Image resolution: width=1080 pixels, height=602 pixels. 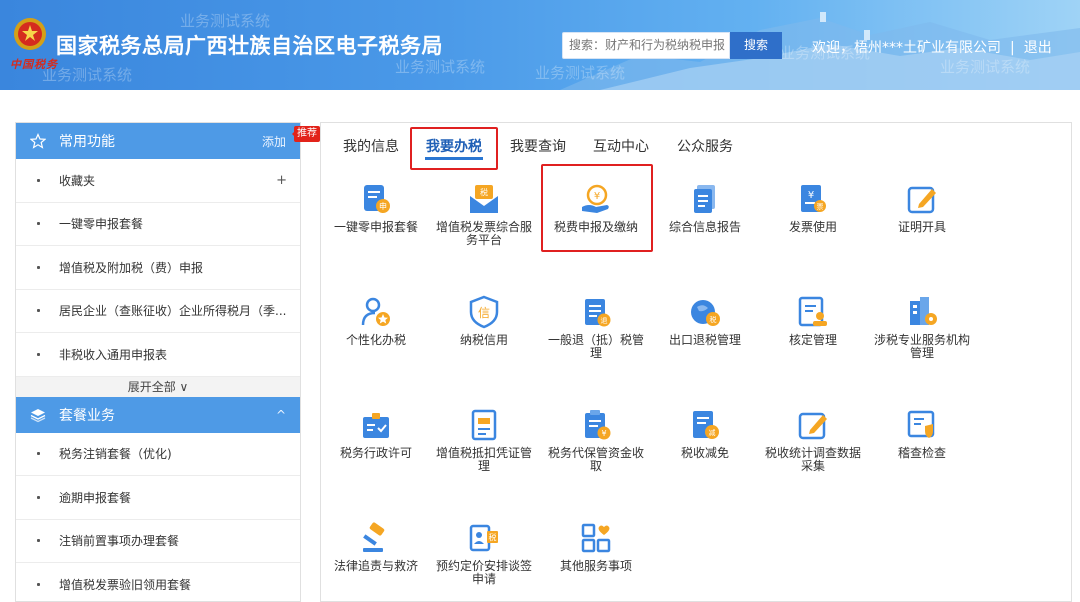 What do you see at coordinates (131, 267) in the screenshot?
I see `sidebar-item-label: 增值税及附加税（费）申报` at bounding box center [131, 267].